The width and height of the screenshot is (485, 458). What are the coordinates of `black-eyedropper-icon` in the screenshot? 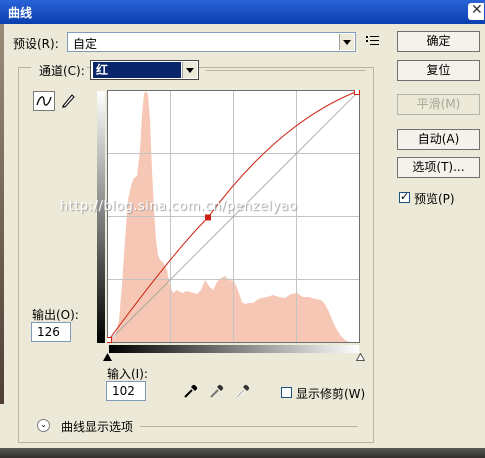 It's located at (191, 391).